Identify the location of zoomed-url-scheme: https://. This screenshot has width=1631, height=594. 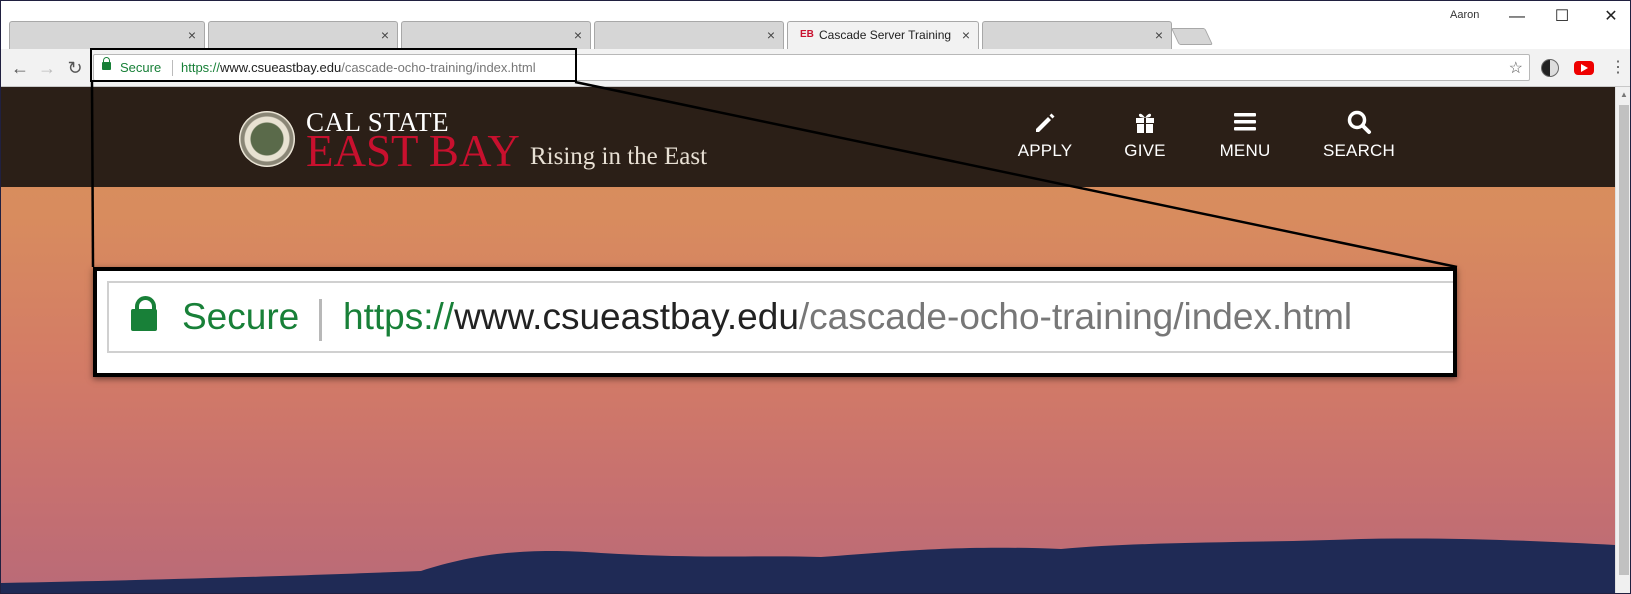
(399, 316).